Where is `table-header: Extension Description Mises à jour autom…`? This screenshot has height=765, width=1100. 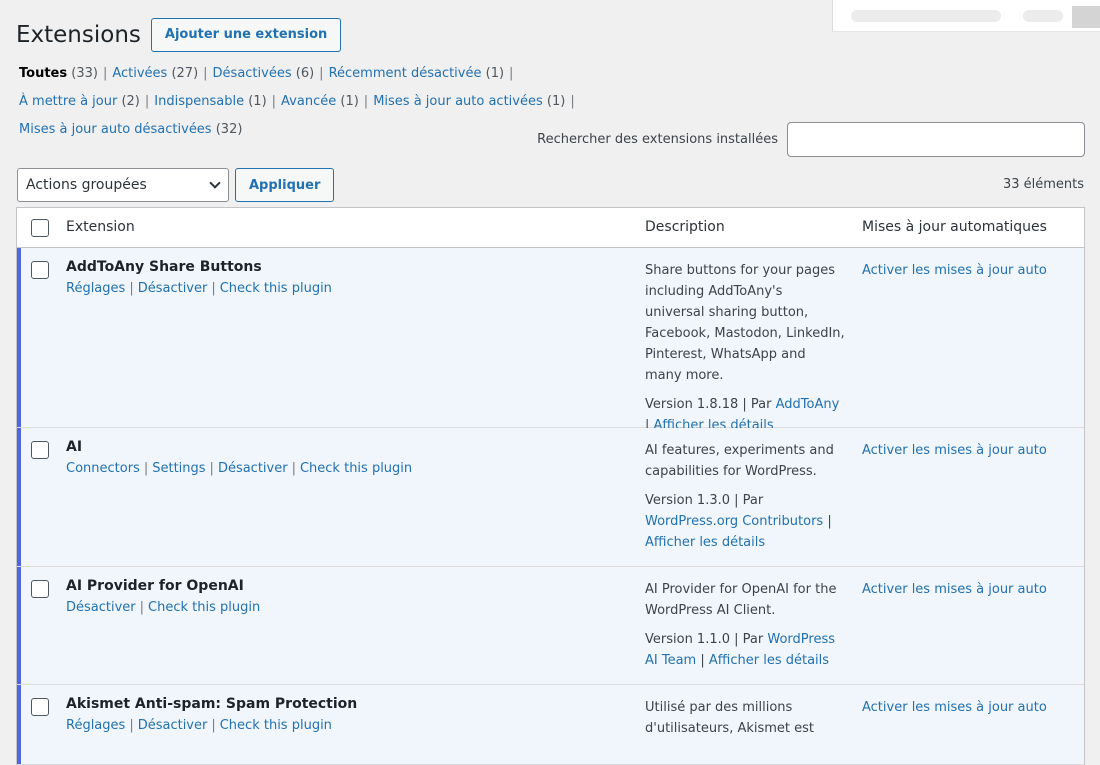 table-header: Extension Description Mises à jour autom… is located at coordinates (550, 228).